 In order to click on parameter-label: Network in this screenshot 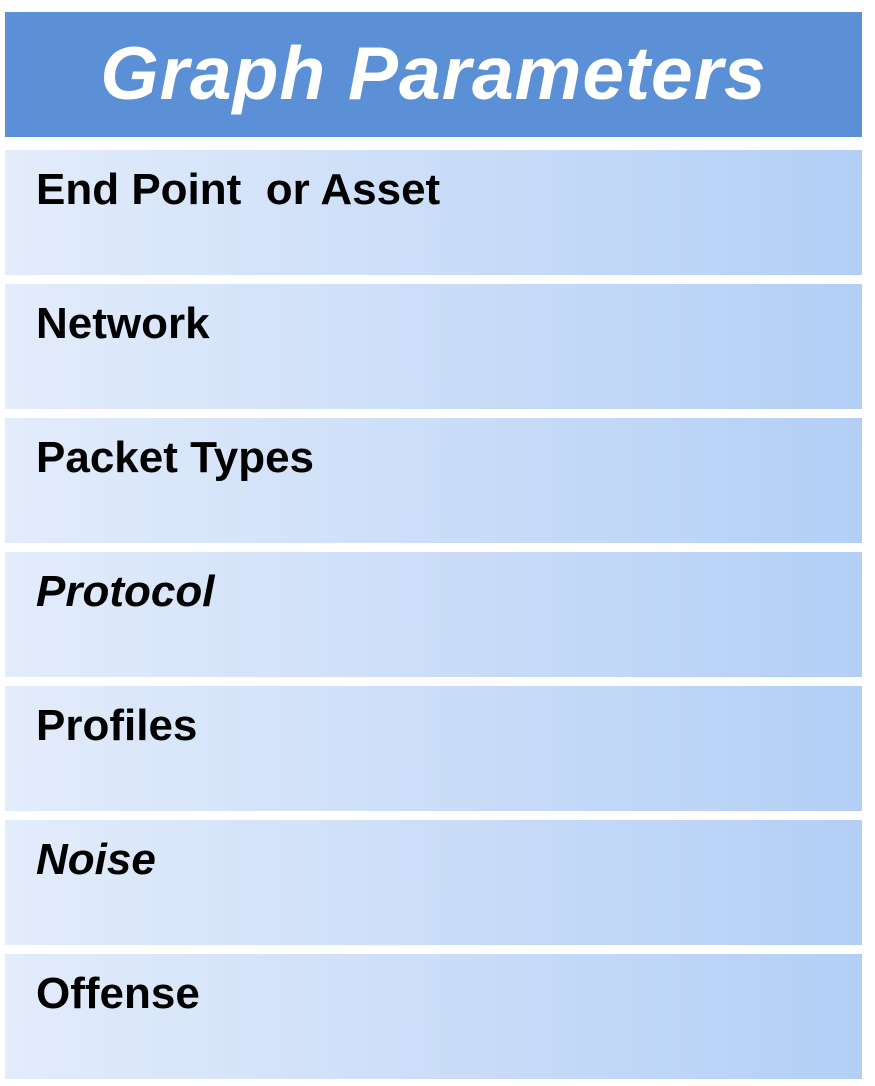, I will do `click(123, 323)`.